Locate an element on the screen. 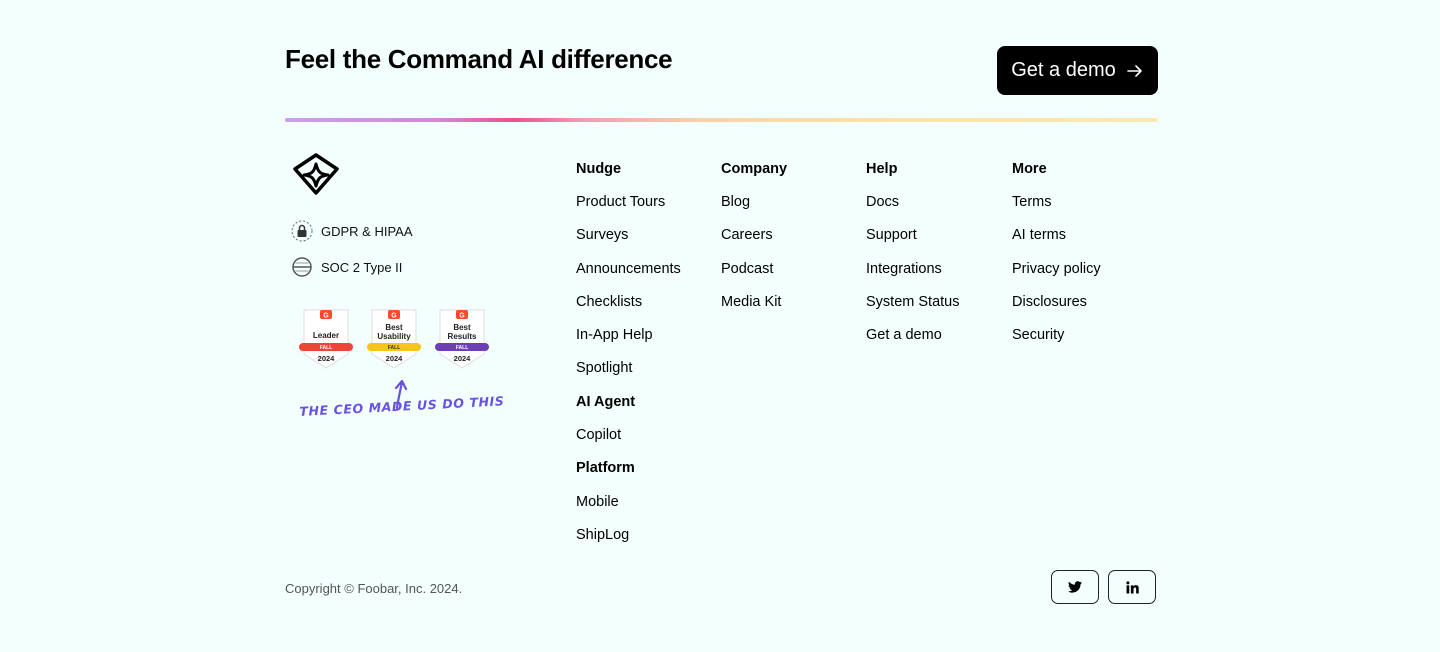 Image resolution: width=1440 pixels, height=652 pixels. get-a-demo-button: Get a demo is located at coordinates (1077, 70).